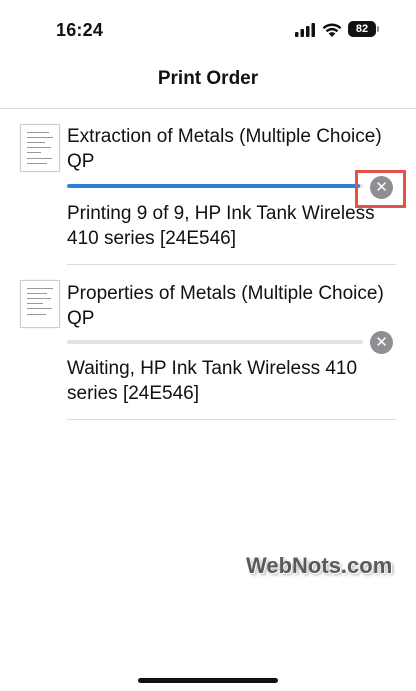 This screenshot has height=691, width=416. I want to click on battery-icon: 82, so click(363, 29).